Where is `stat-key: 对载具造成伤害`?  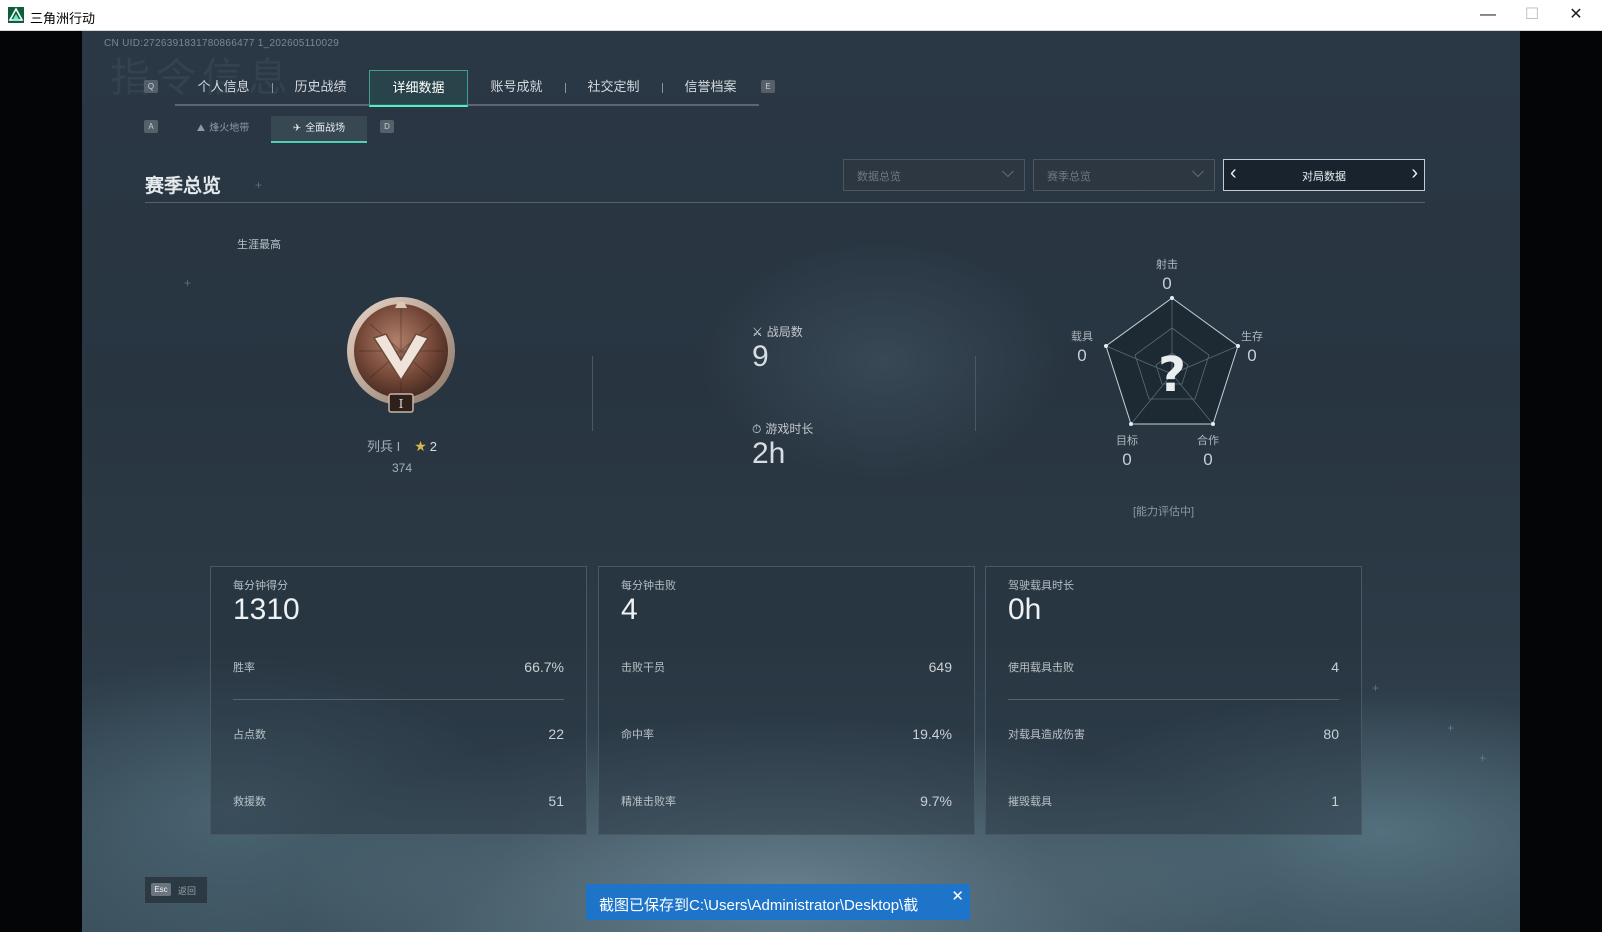 stat-key: 对载具造成伤害 is located at coordinates (1046, 735).